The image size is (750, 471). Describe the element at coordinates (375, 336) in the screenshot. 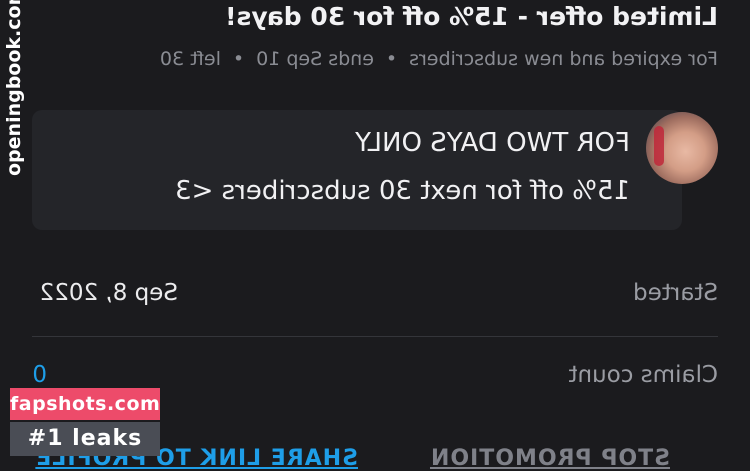

I see `divider` at that location.